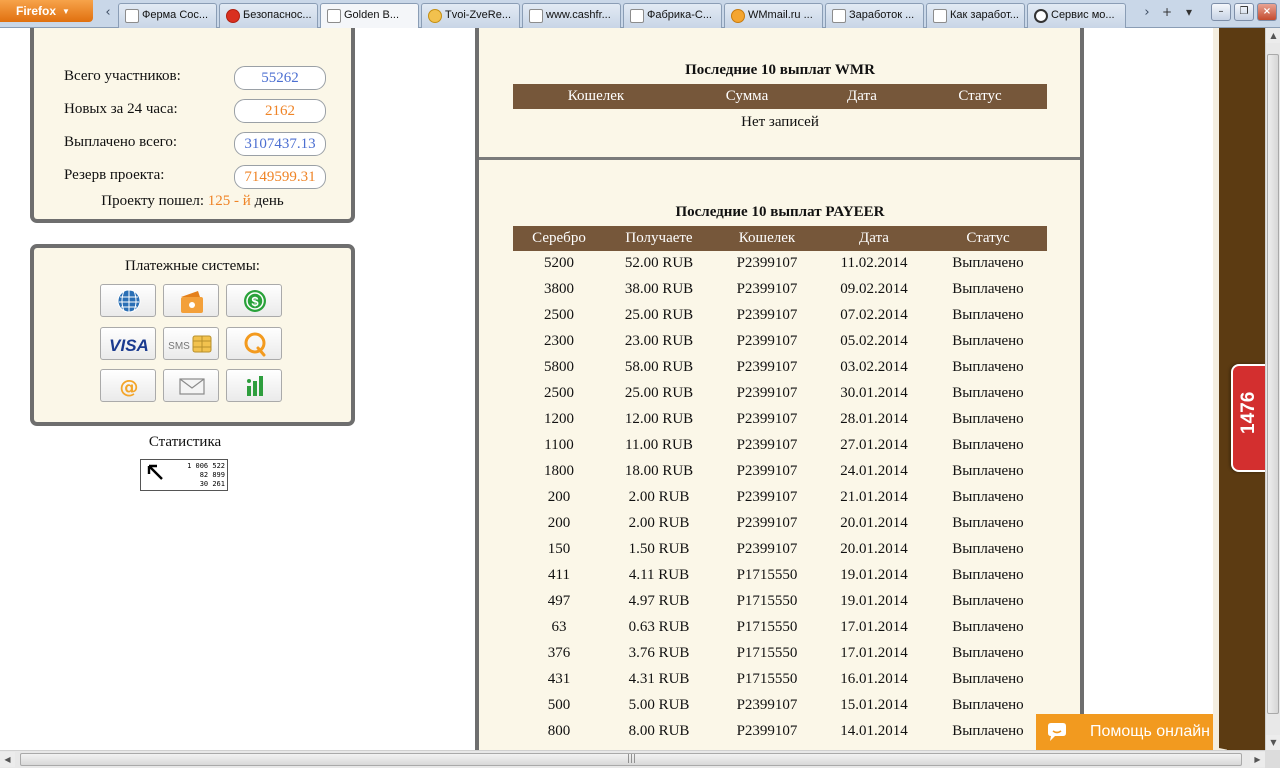 The width and height of the screenshot is (1280, 768). Describe the element at coordinates (1273, 35) in the screenshot. I see `scroll-up-icon: ▲` at that location.